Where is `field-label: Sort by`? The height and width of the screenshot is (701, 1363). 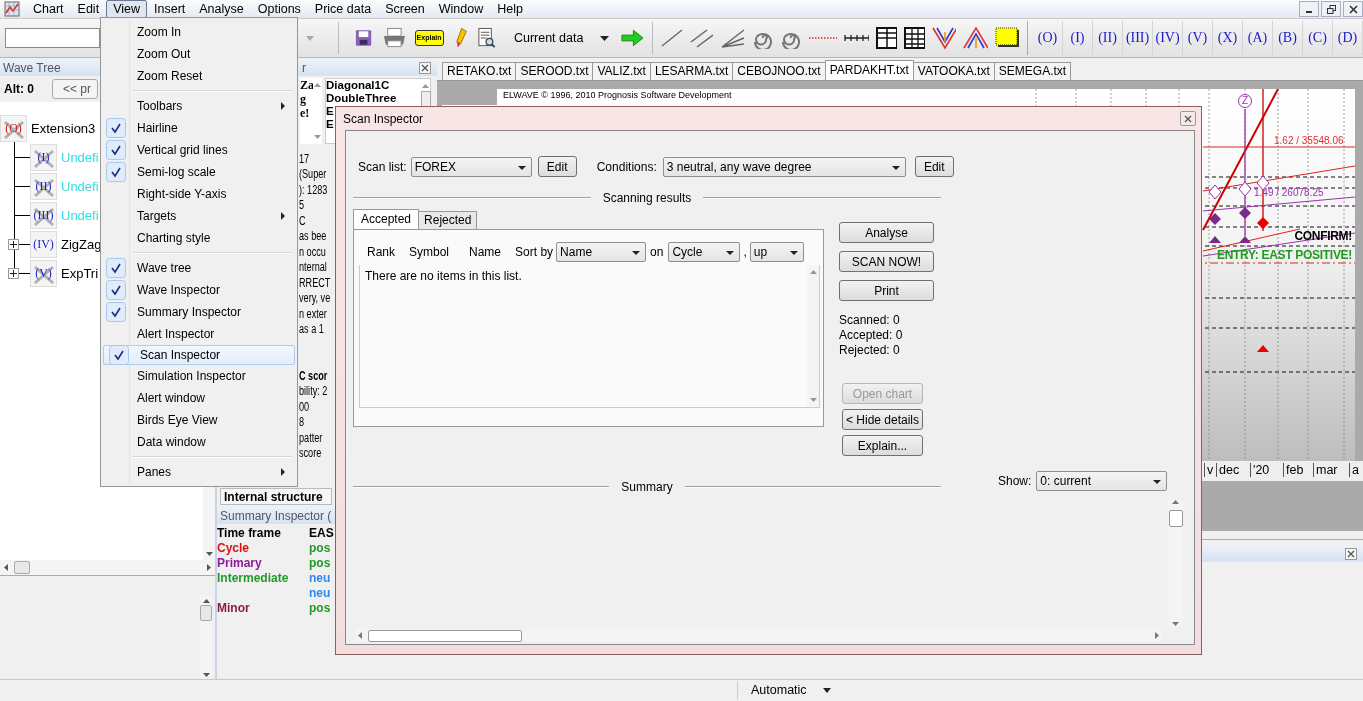 field-label: Sort by is located at coordinates (534, 252).